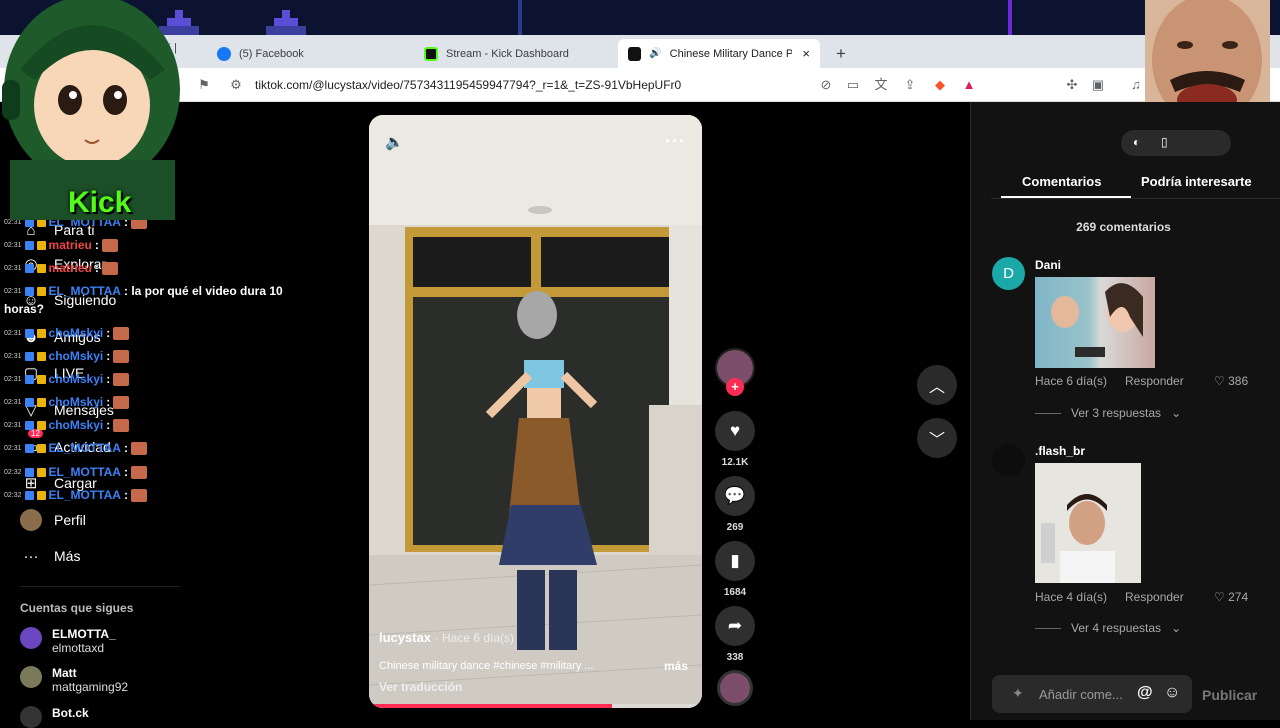  Describe the element at coordinates (394, 142) in the screenshot. I see `volume-icon: 🔈` at that location.